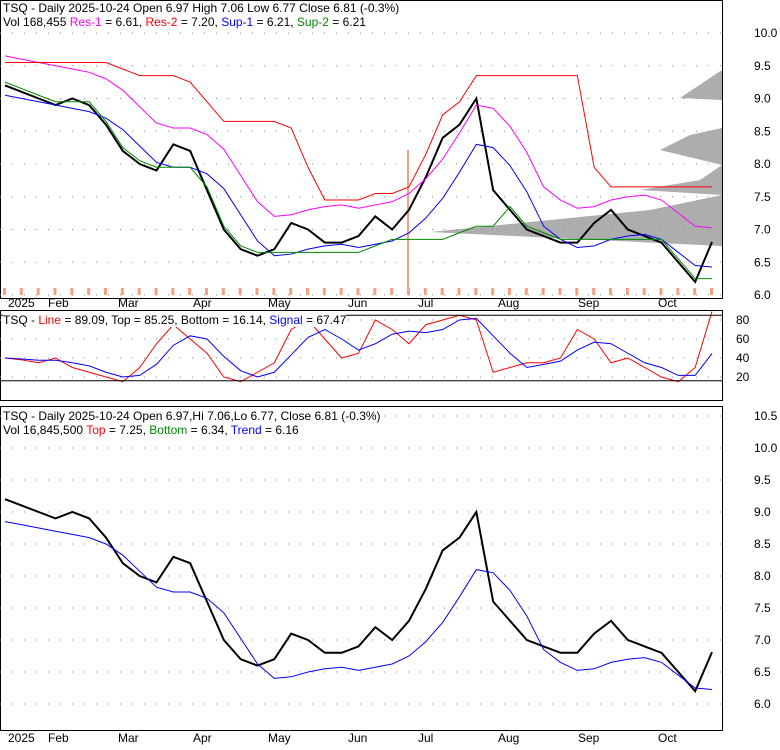 The image size is (780, 750). I want to click on osc-tick-label: 20, so click(743, 377).